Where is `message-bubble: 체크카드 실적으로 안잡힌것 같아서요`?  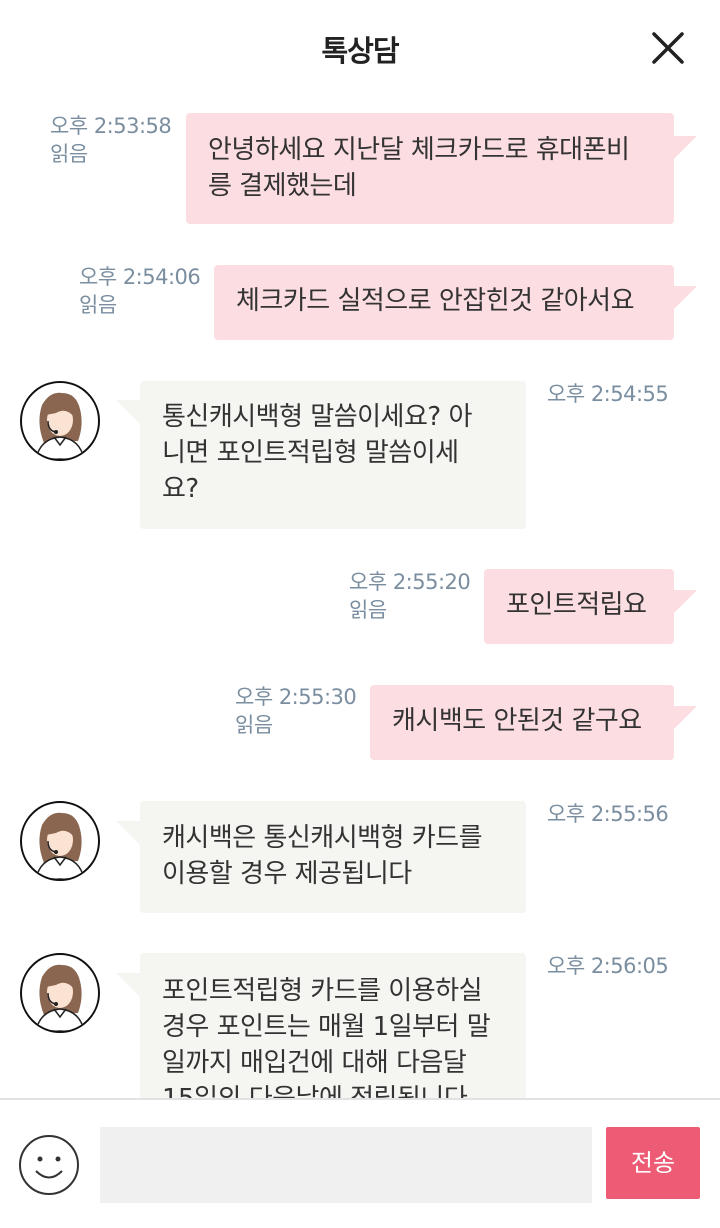 message-bubble: 체크카드 실적으로 안잡힌것 같아서요 is located at coordinates (444, 302).